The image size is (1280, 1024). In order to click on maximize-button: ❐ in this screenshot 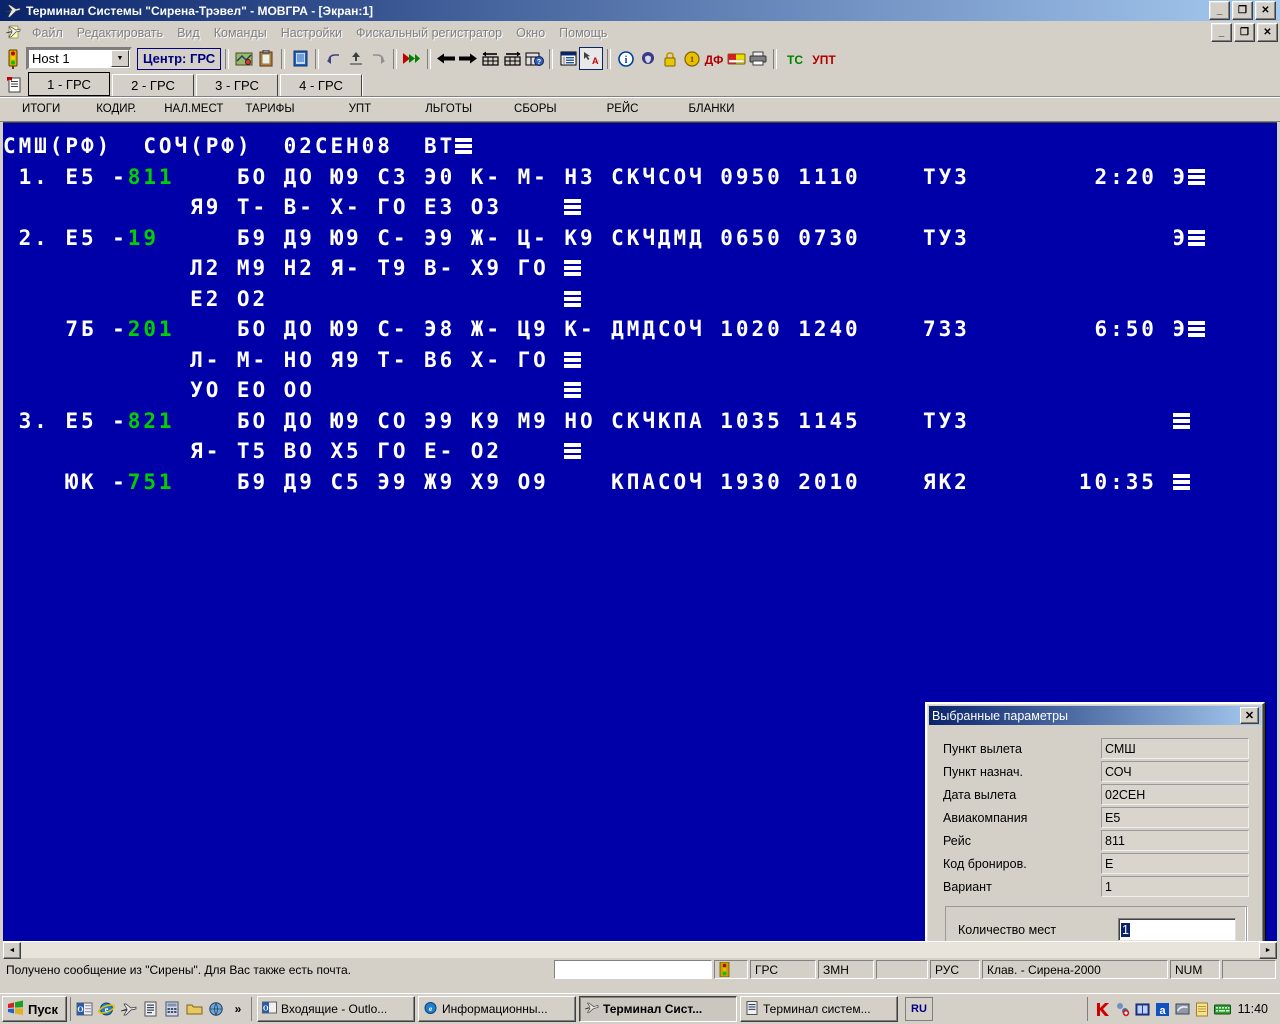, I will do `click(1242, 10)`.